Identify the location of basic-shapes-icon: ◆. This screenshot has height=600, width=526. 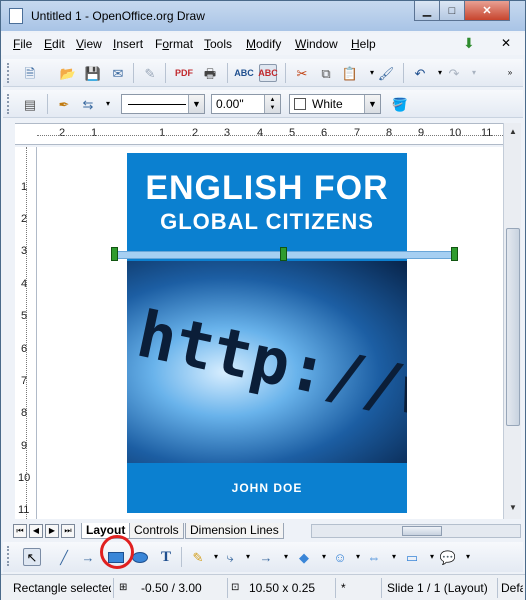
(304, 557).